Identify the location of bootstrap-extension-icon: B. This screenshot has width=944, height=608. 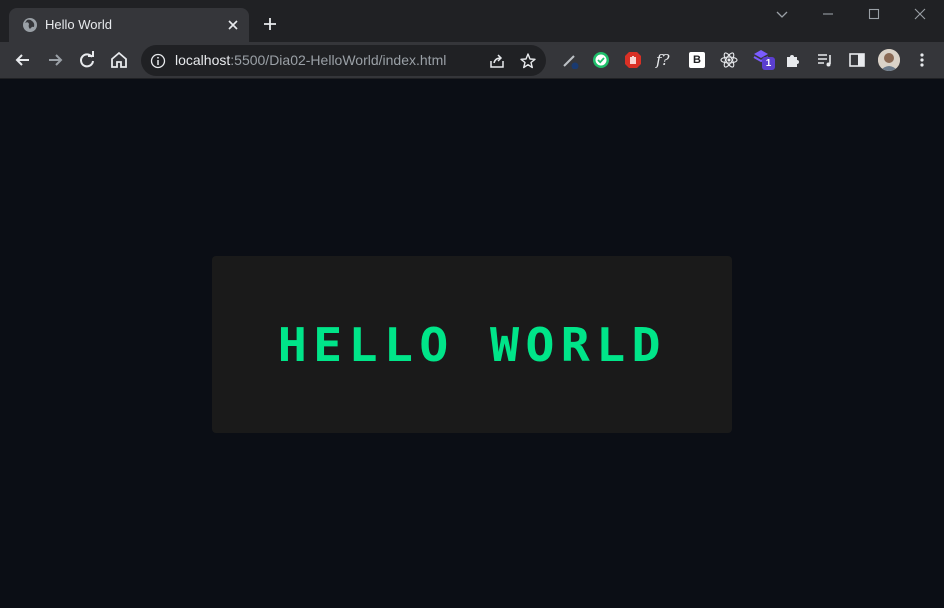
(697, 60).